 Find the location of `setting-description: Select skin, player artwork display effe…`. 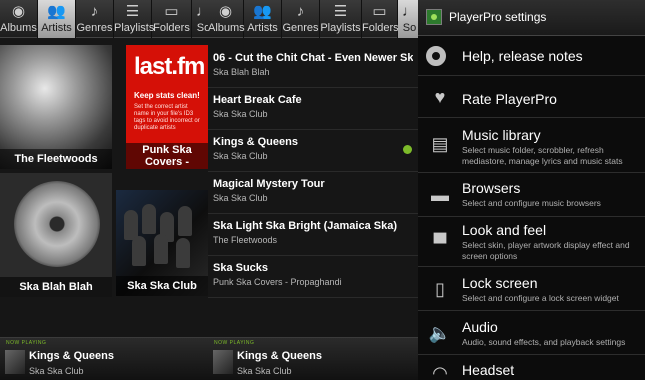

setting-description: Select skin, player artwork display effe… is located at coordinates (546, 250).